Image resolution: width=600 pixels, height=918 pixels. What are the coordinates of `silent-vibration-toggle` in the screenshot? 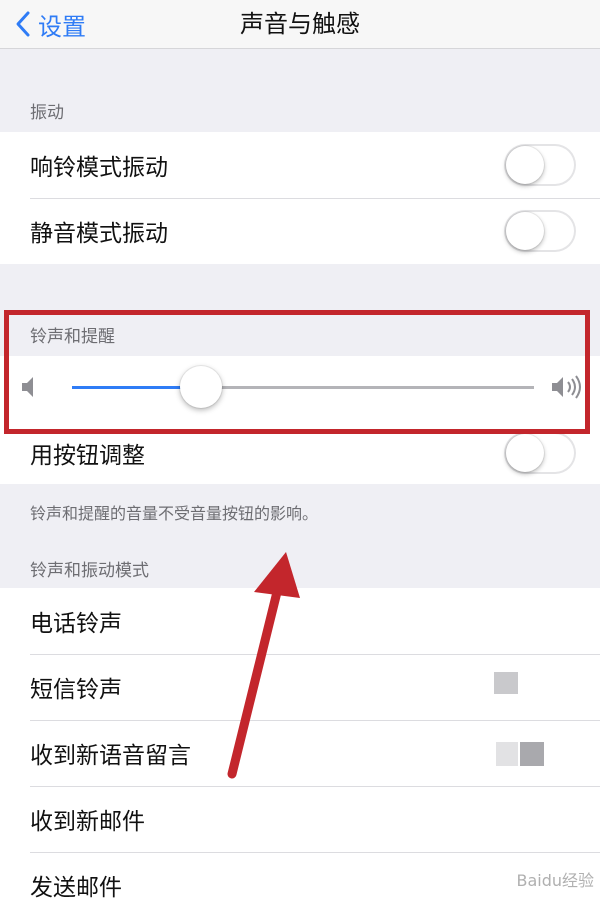 It's located at (540, 231).